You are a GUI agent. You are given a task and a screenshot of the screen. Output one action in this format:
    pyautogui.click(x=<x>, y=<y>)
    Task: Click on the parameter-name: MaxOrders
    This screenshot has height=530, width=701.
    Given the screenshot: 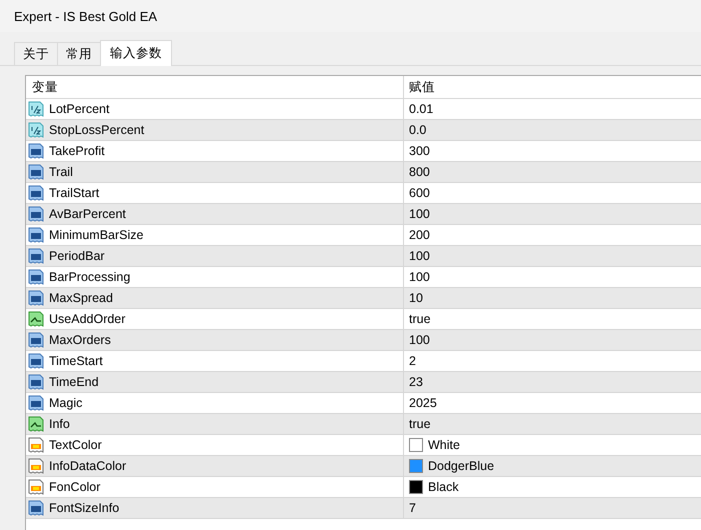 What is the action you would take?
    pyautogui.click(x=80, y=340)
    